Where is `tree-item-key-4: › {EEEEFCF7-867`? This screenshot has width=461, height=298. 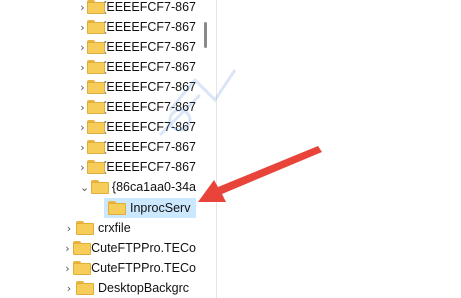
tree-item-key-4: › {EEEEFCF7-867 is located at coordinates (137, 67).